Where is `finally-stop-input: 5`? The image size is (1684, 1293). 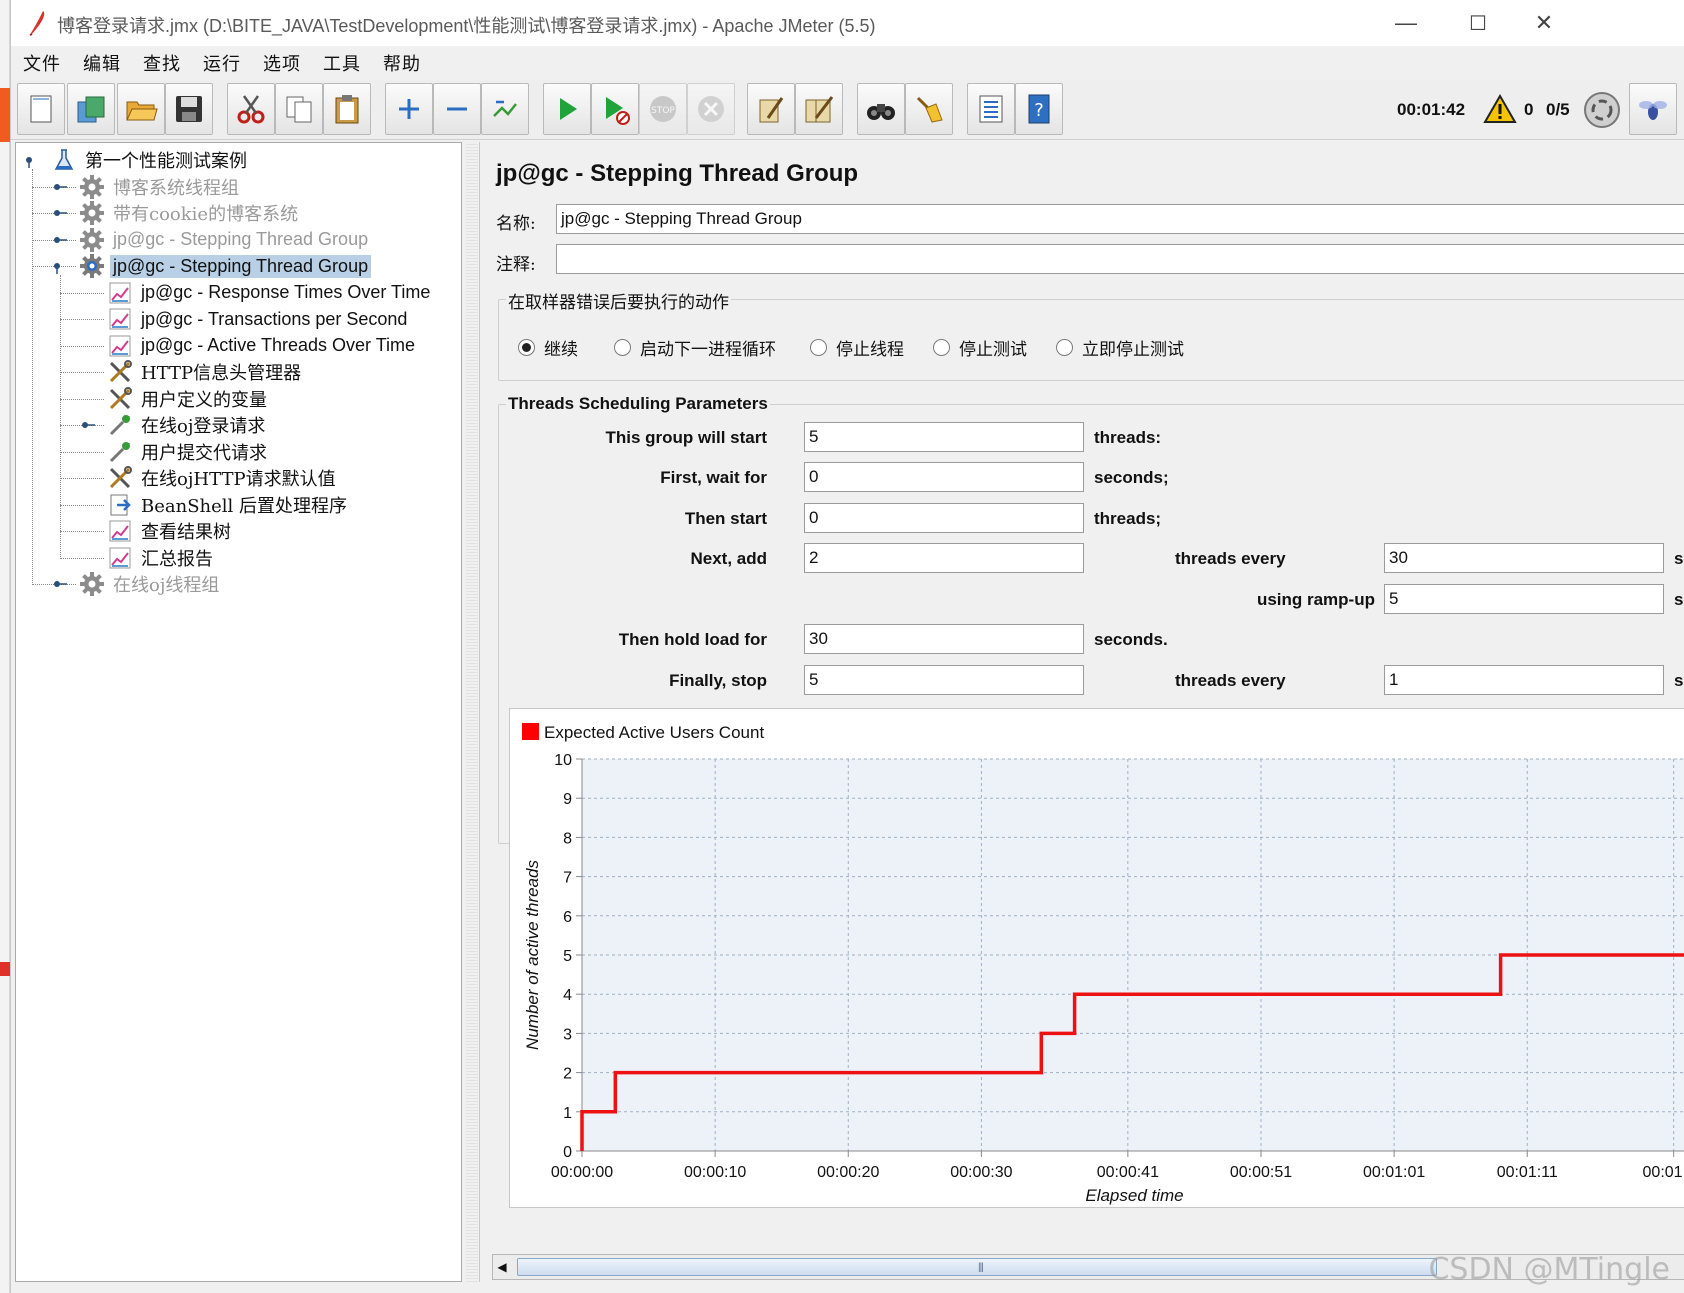 finally-stop-input: 5 is located at coordinates (944, 680).